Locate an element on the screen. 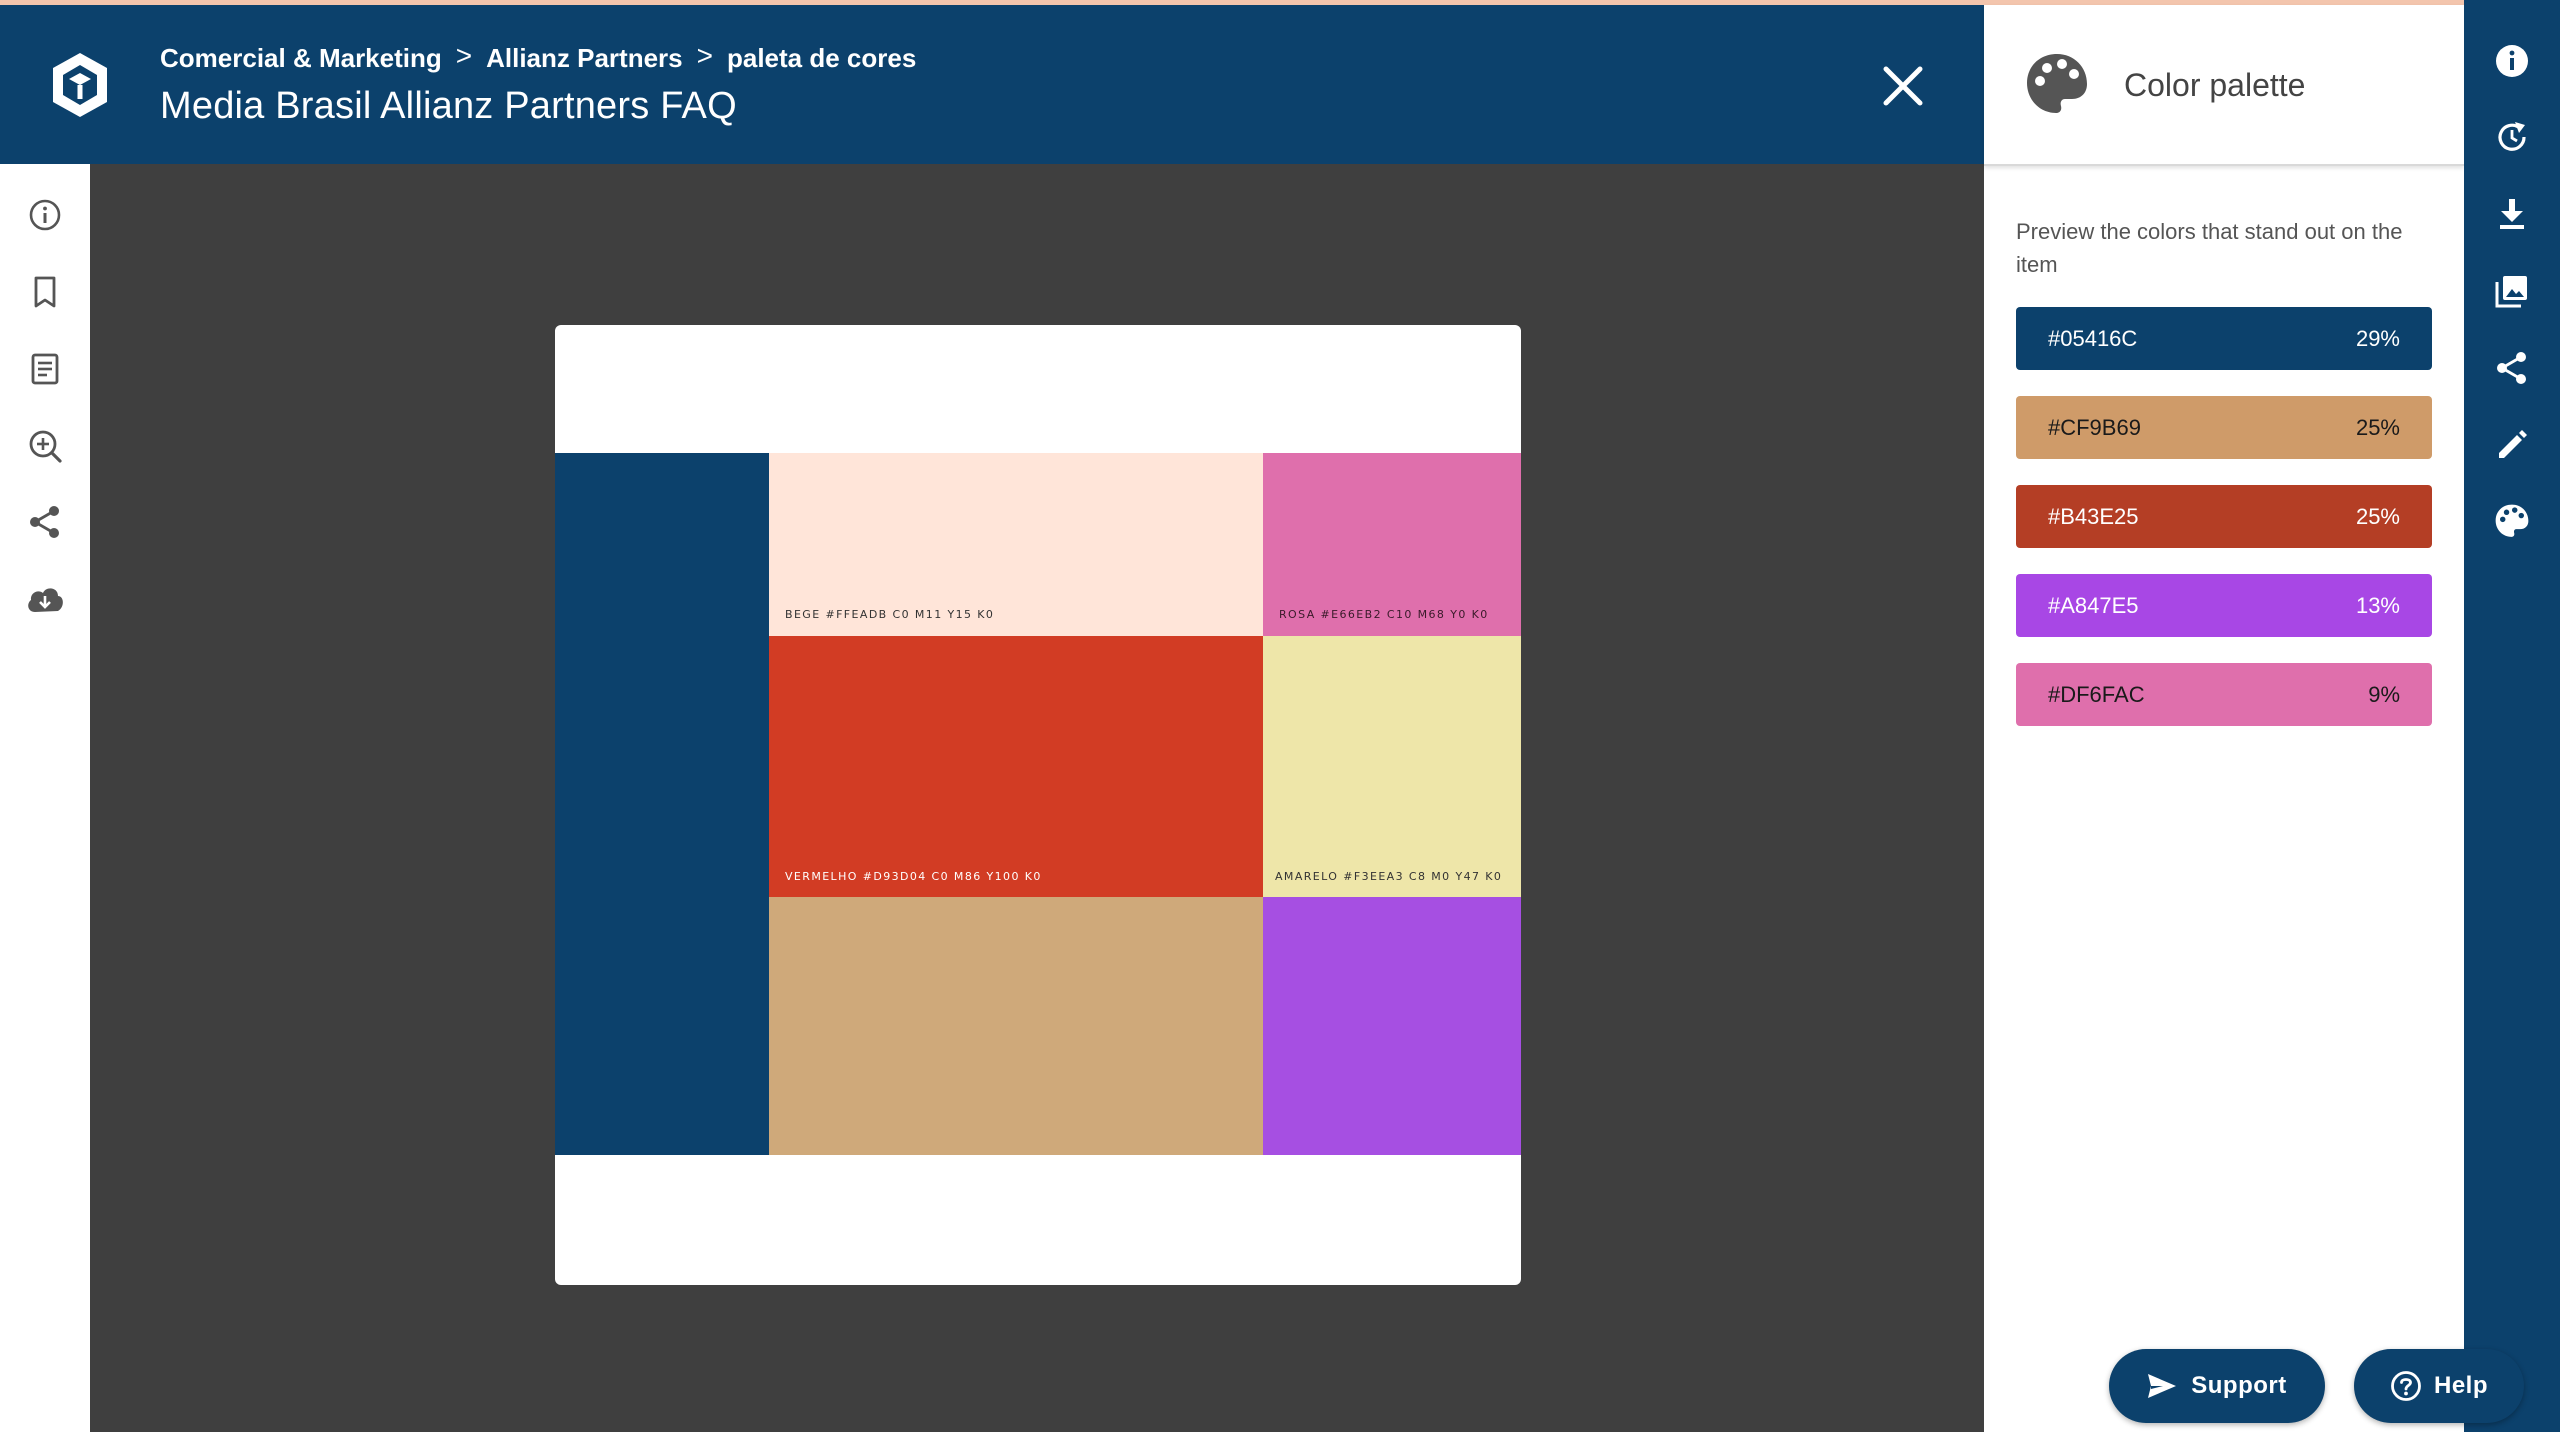 This screenshot has height=1432, width=2560. history-icon is located at coordinates (2512, 137).